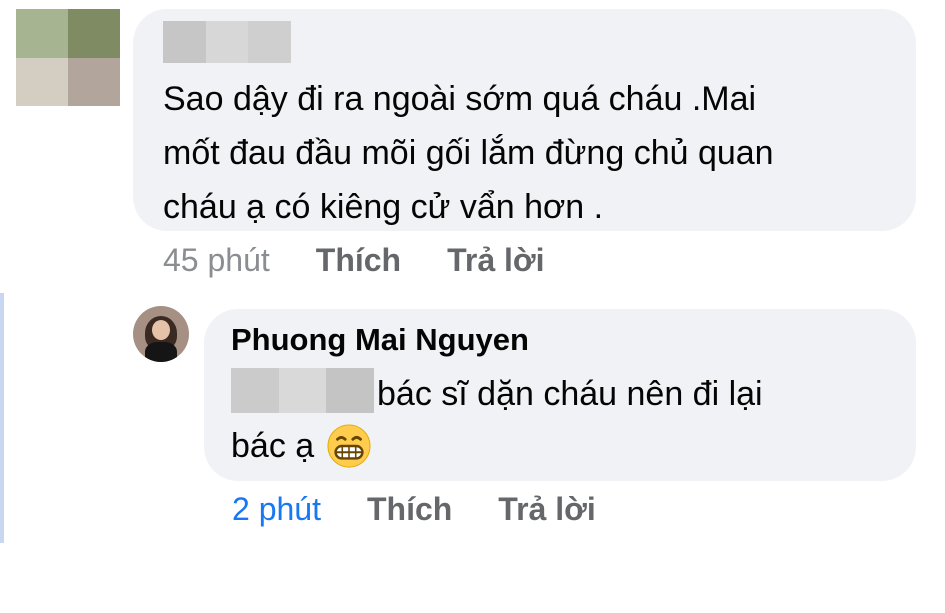 The height and width of the screenshot is (613, 945). I want to click on comment-text-line: Sao dậy đi ra ngoài sớm quá cháu .Mai, so click(460, 99).